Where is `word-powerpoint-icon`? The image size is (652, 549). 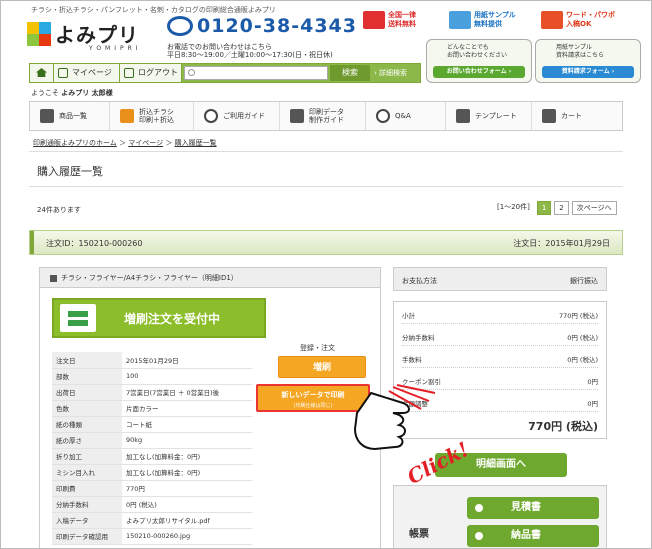
word-powerpoint-icon is located at coordinates (552, 20).